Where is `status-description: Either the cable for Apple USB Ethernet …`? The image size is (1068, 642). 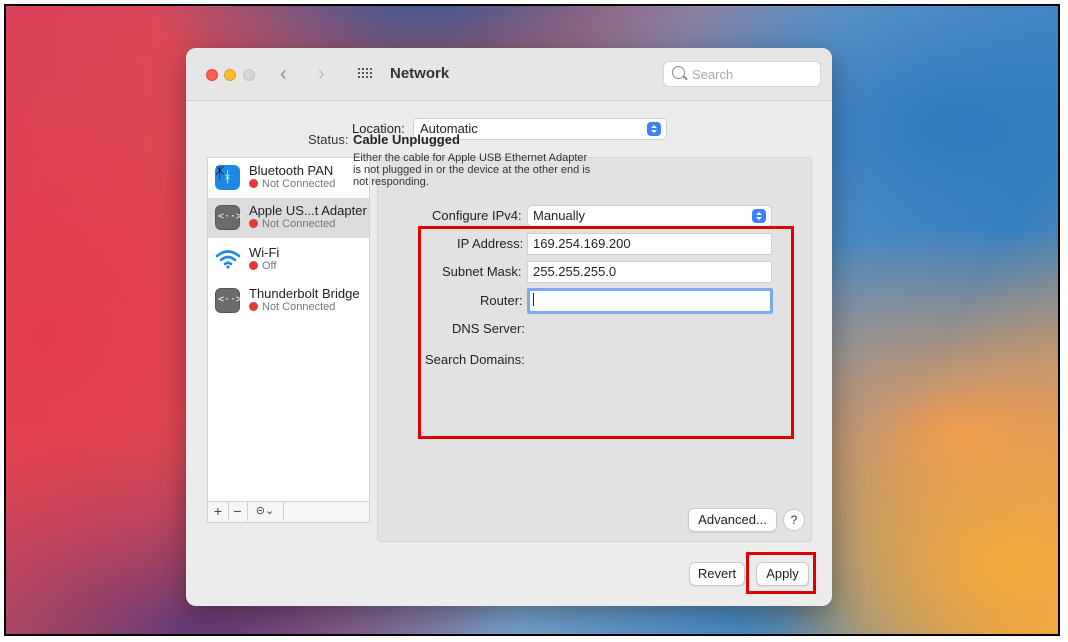 status-description: Either the cable for Apple USB Ethernet … is located at coordinates (472, 170).